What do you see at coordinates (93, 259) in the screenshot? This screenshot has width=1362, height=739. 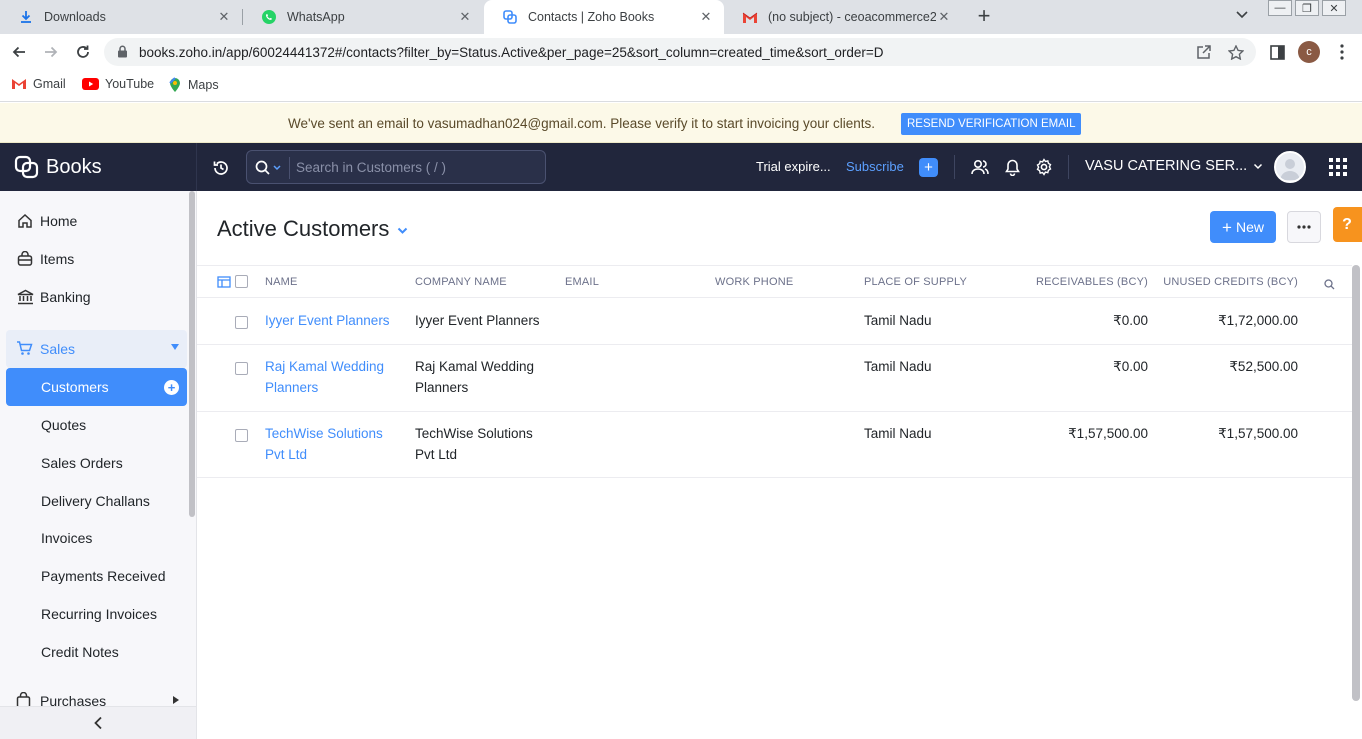 I see `sidebar-item-items: Items` at bounding box center [93, 259].